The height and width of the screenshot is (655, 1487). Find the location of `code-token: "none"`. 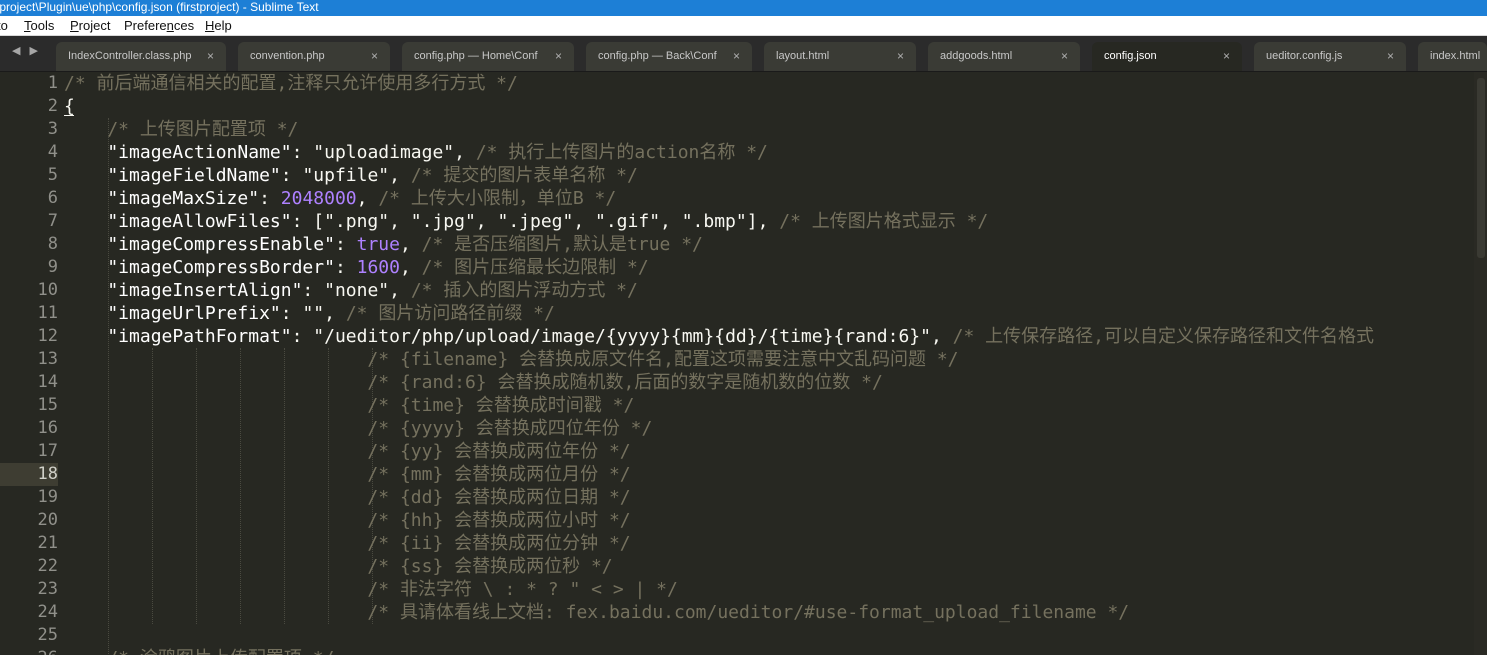

code-token: "none" is located at coordinates (357, 290).